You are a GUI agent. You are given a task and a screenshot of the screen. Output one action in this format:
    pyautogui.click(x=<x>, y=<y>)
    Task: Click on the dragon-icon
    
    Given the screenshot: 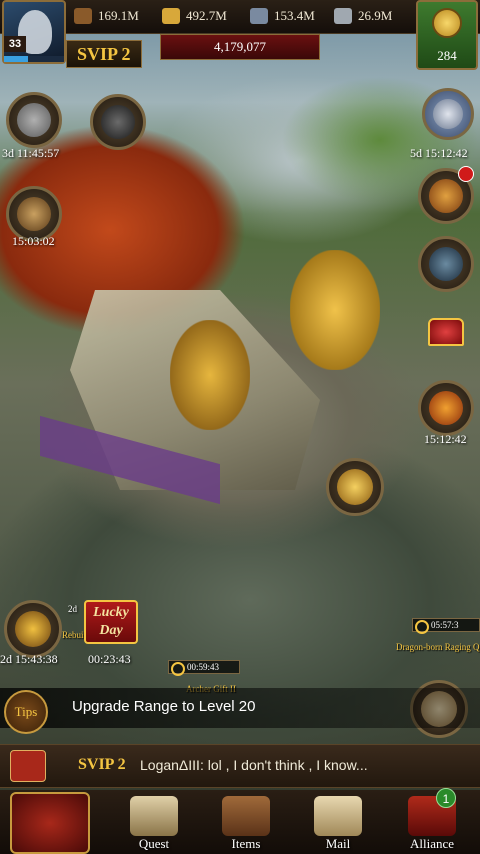 What is the action you would take?
    pyautogui.click(x=118, y=122)
    